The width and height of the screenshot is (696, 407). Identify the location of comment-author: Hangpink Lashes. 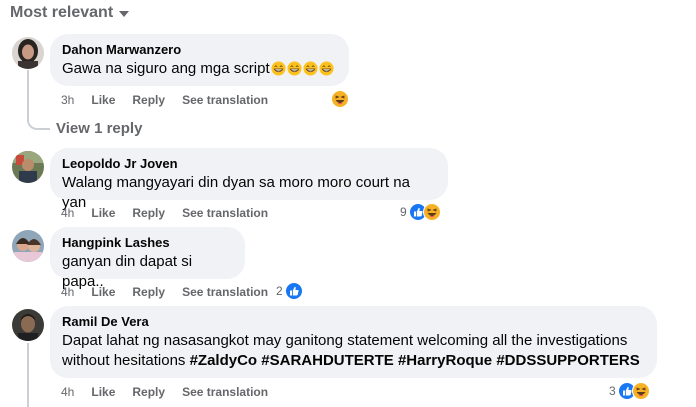
(147, 243).